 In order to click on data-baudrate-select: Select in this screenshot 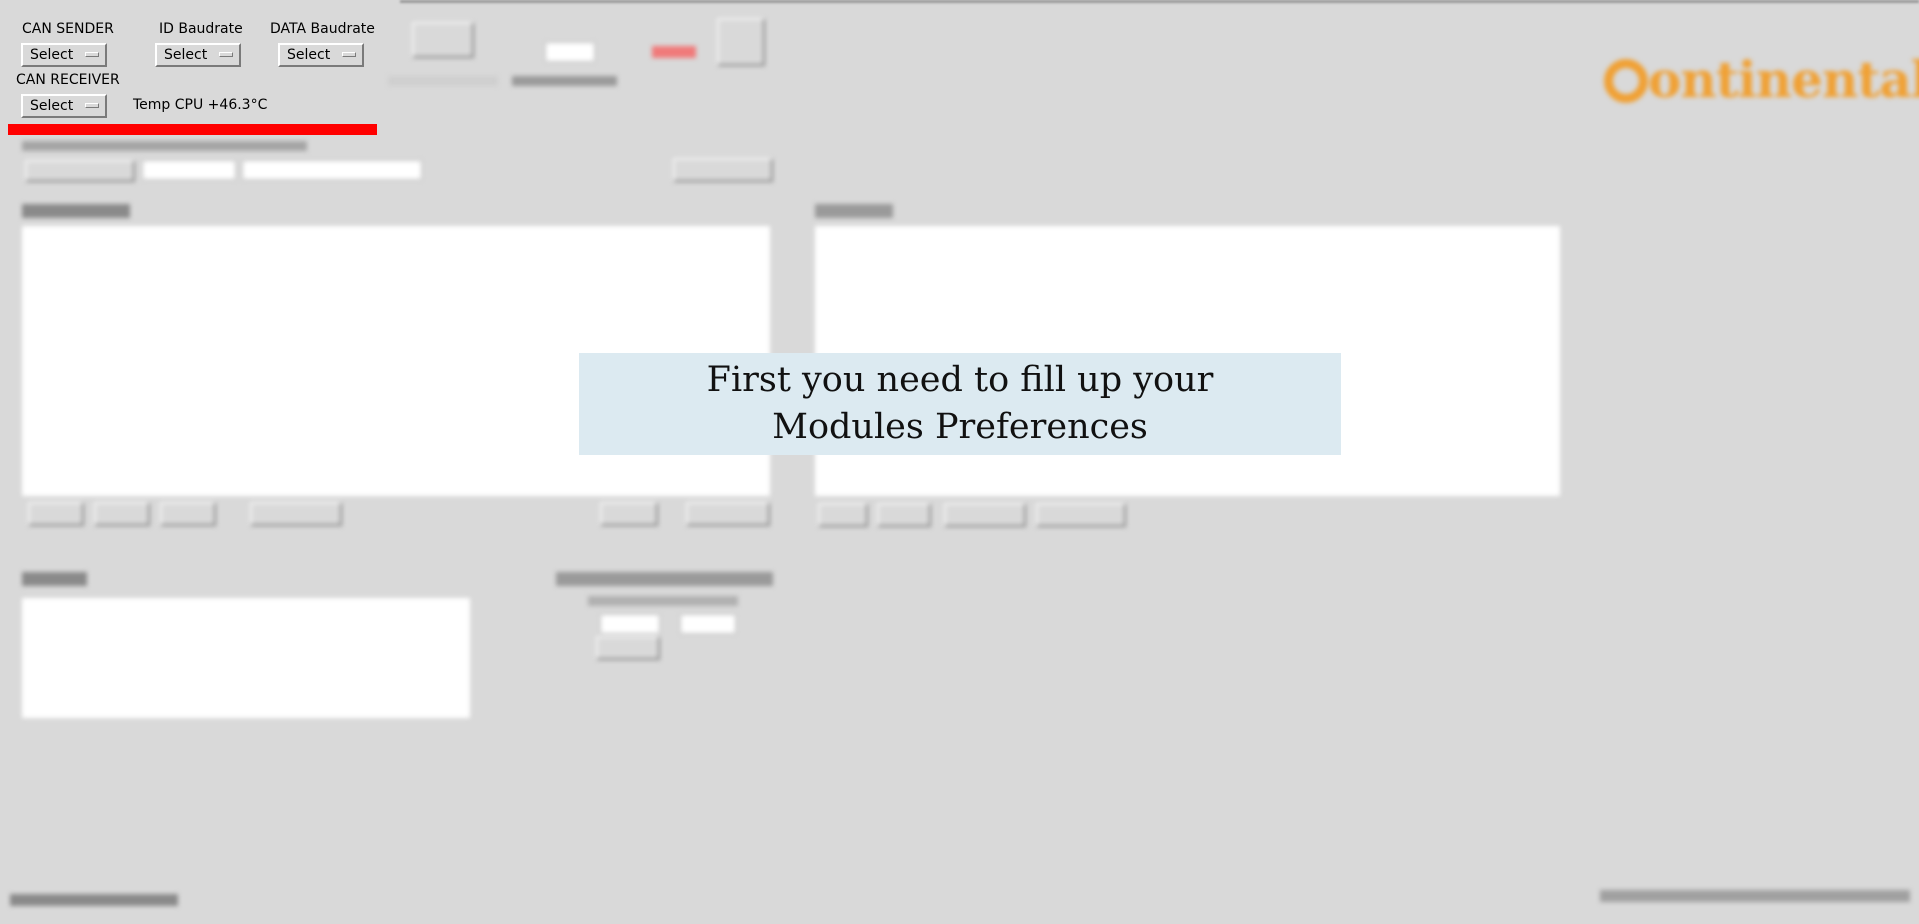, I will do `click(321, 55)`.